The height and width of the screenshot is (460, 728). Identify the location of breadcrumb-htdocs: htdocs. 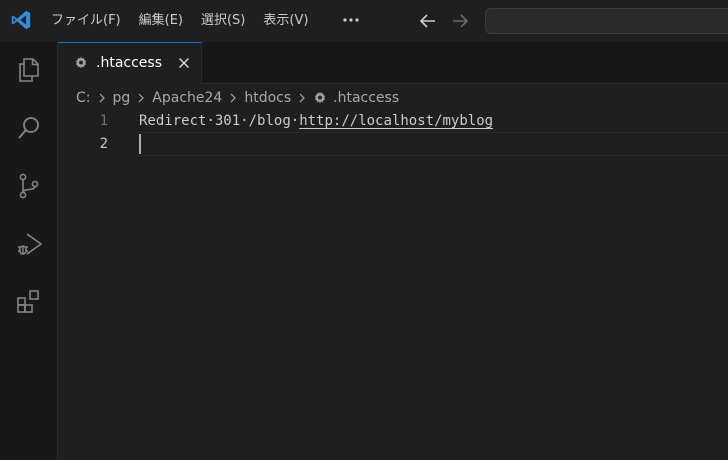
(267, 98).